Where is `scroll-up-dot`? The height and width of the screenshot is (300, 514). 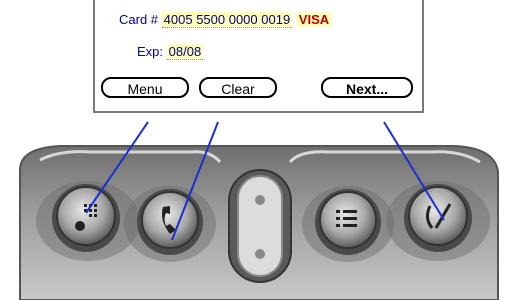
scroll-up-dot is located at coordinates (260, 200).